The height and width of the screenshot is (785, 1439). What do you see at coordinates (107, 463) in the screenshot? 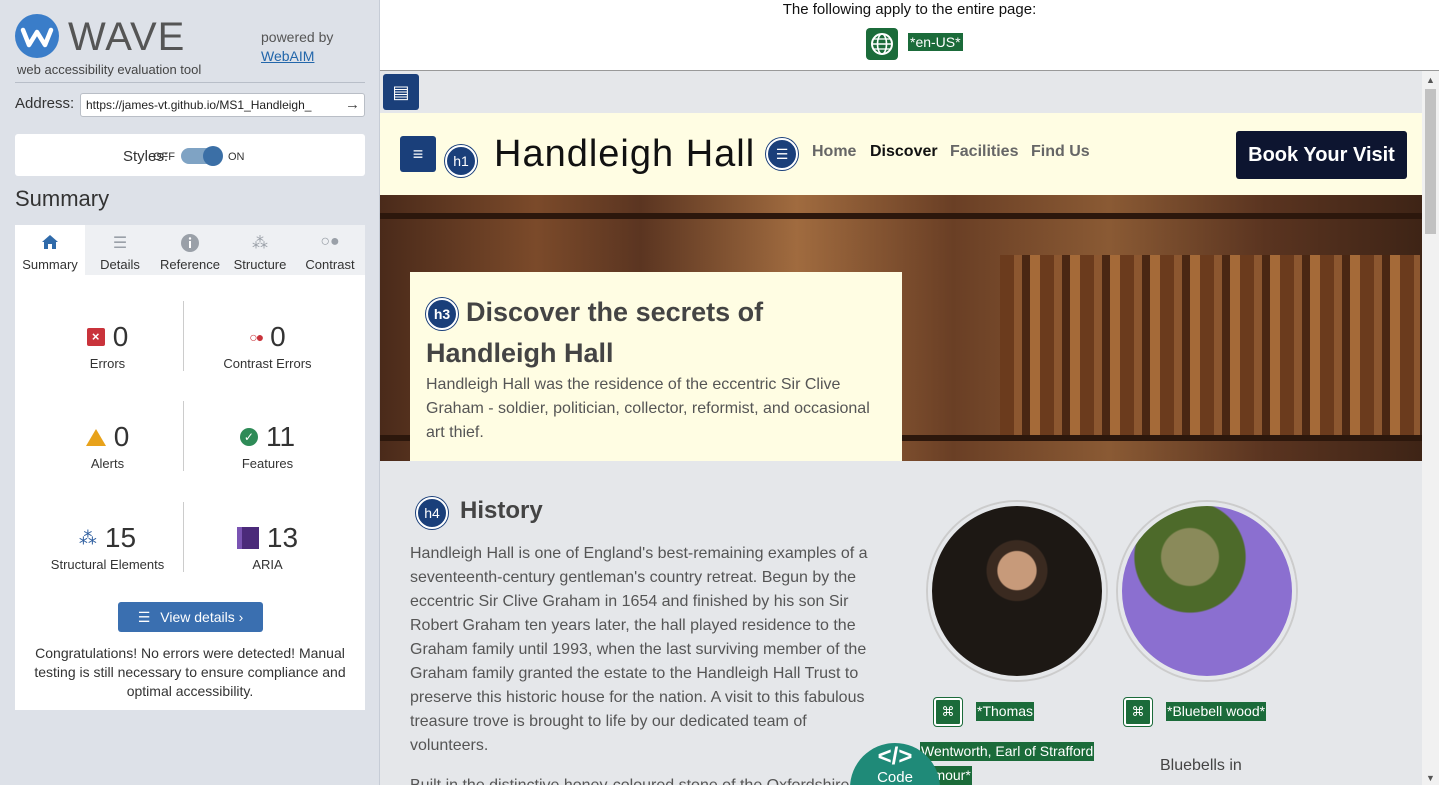
I see `alerts-label: Alerts` at bounding box center [107, 463].